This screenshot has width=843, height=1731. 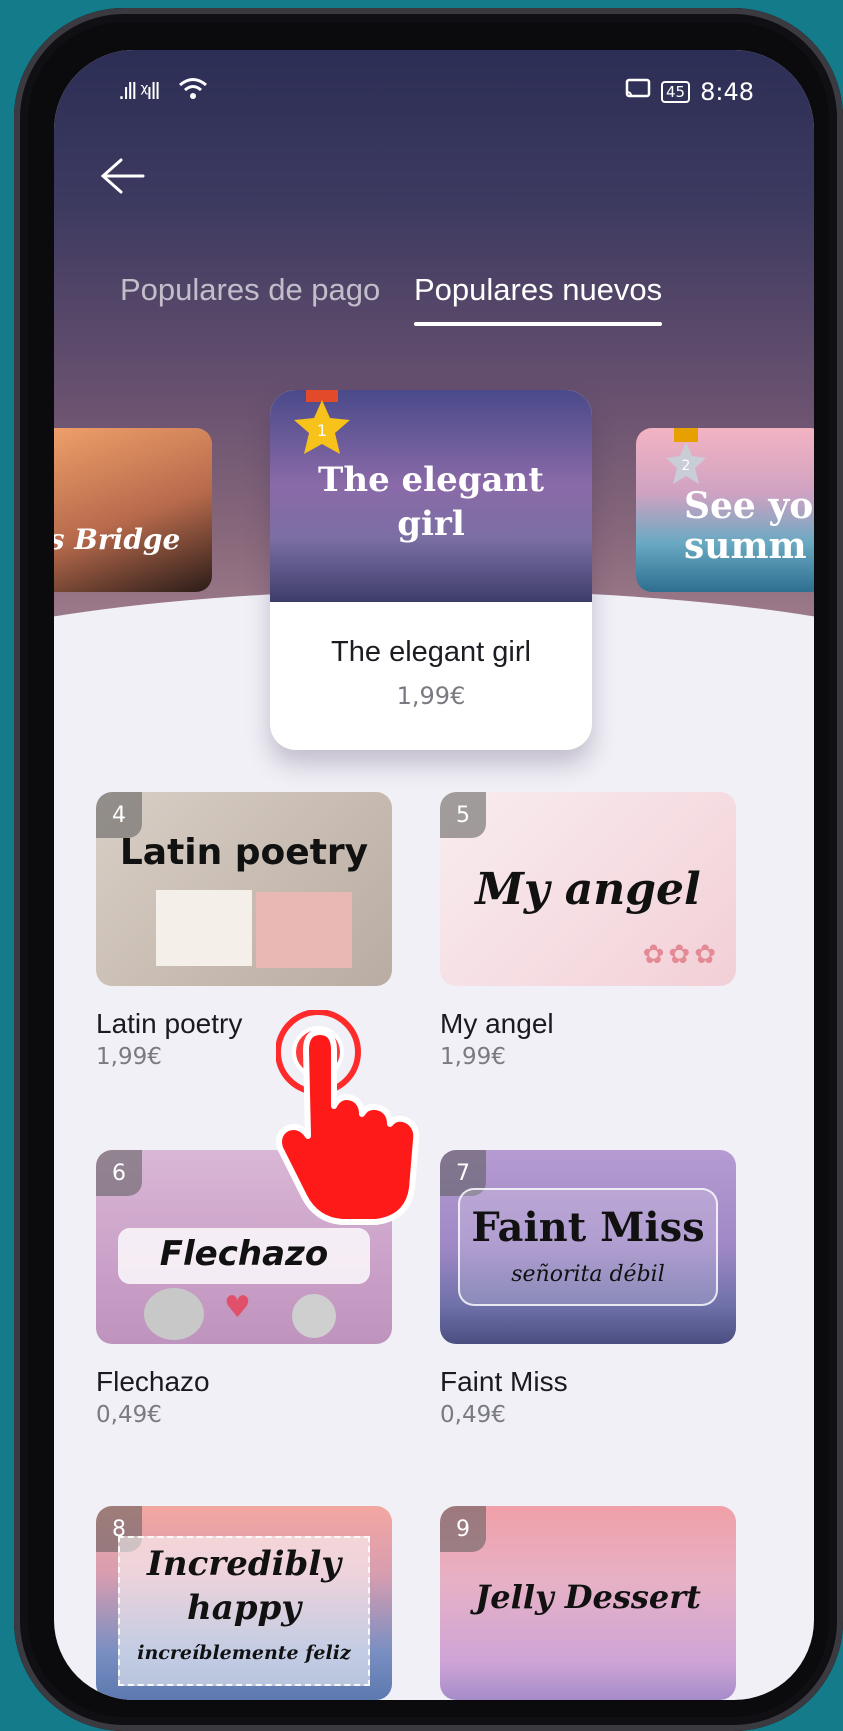 What do you see at coordinates (117, 539) in the screenshot?
I see `card-cover-title: rs Bridge` at bounding box center [117, 539].